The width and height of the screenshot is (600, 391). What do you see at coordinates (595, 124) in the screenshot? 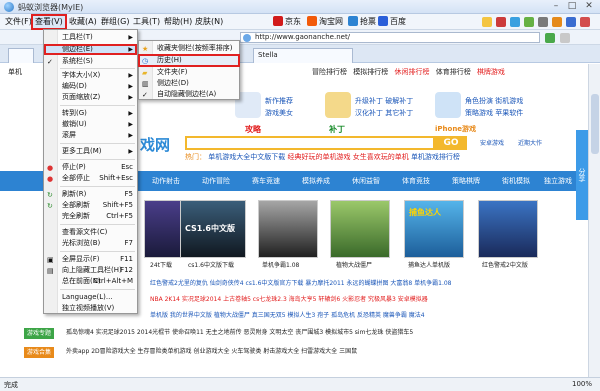
I see `scrollbar-thumb` at bounding box center [595, 124].